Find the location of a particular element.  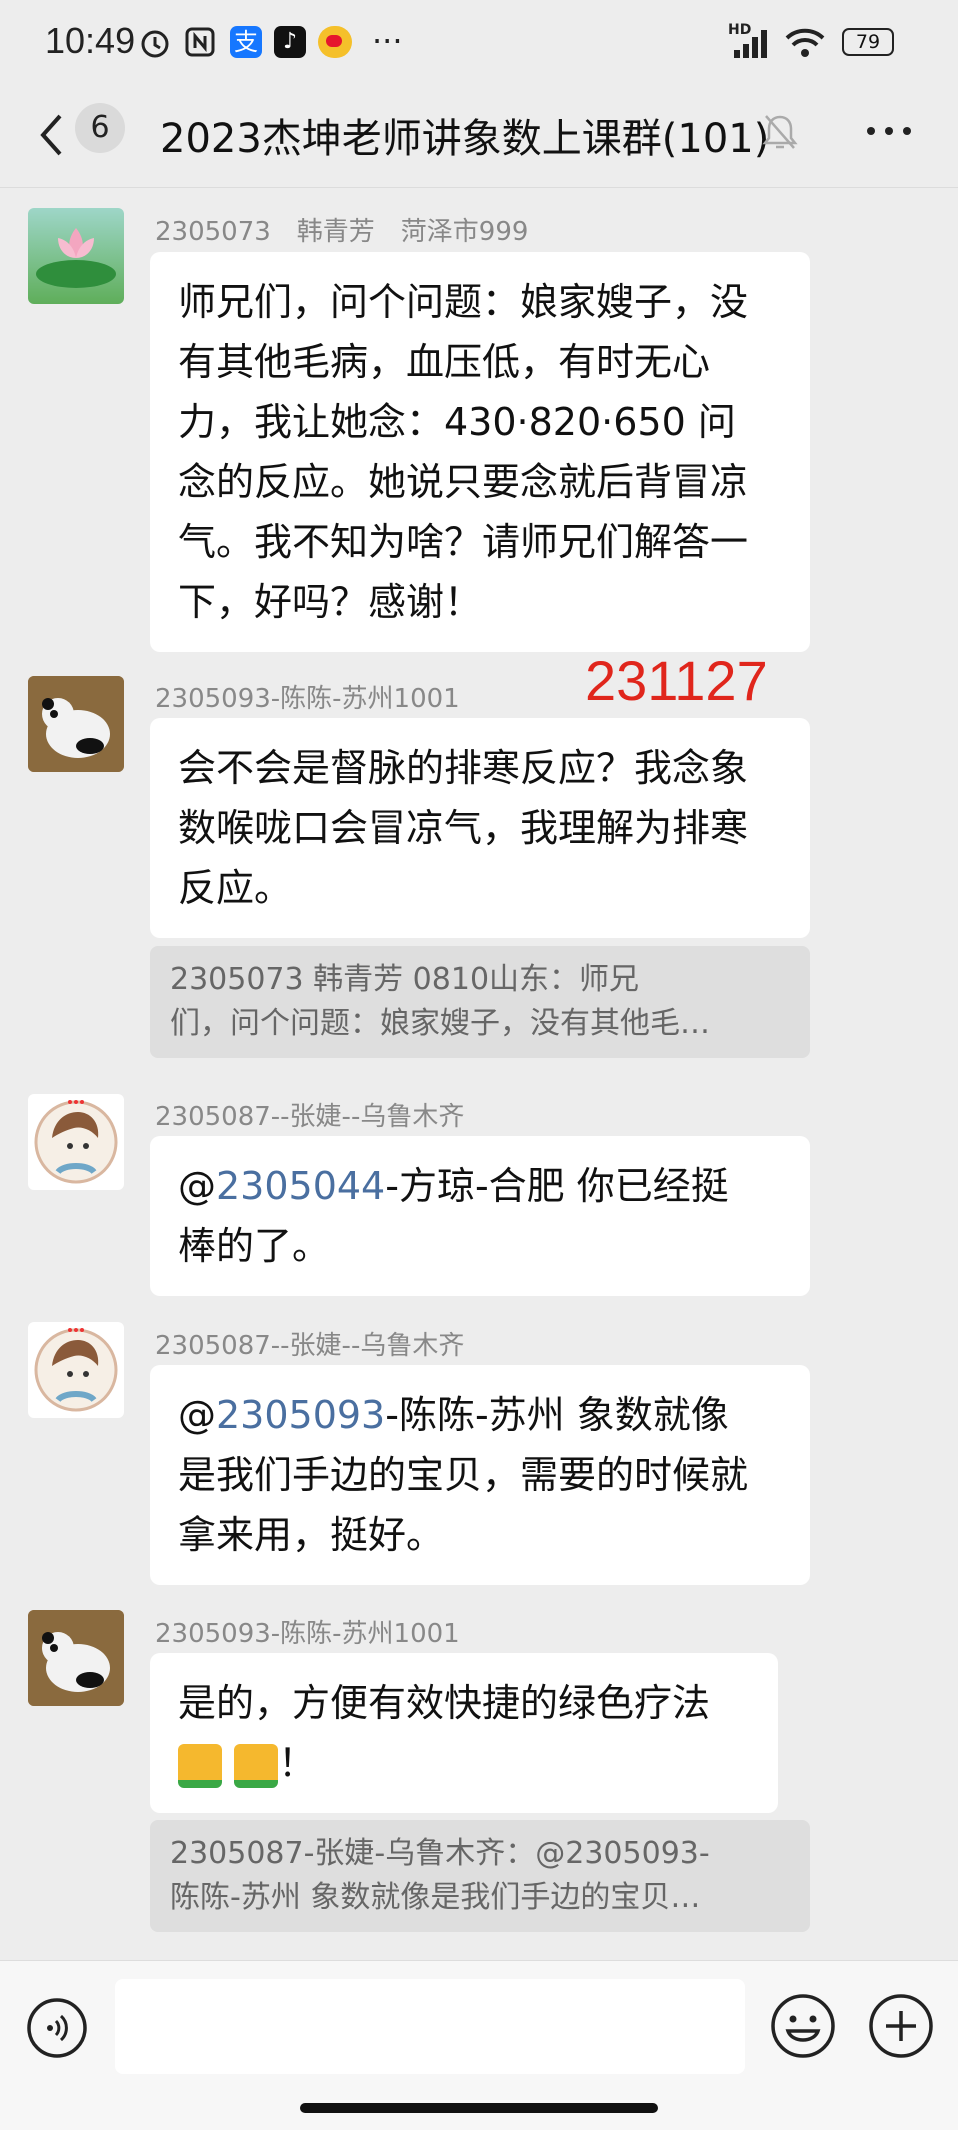

message-bubble: 会不会是督脉的排寒反应？我念象 数喉咙口会冒凉气，我理解为排寒 反应。 is located at coordinates (480, 828).